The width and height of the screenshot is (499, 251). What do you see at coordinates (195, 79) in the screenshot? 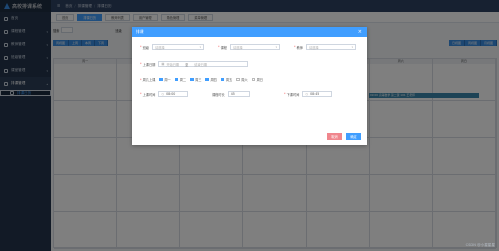
I see `weekday-checkbox-wed: 周三` at bounding box center [195, 79].